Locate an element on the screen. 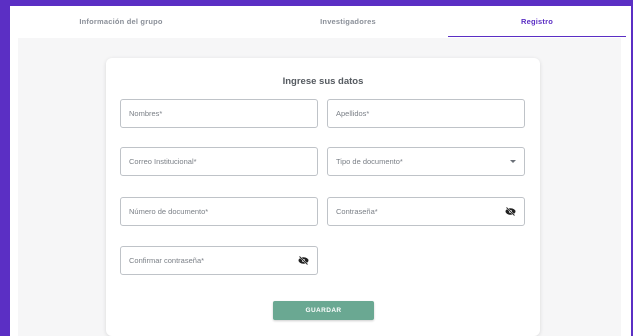  tipo-documento-label: Tipo de documento* is located at coordinates (369, 161).